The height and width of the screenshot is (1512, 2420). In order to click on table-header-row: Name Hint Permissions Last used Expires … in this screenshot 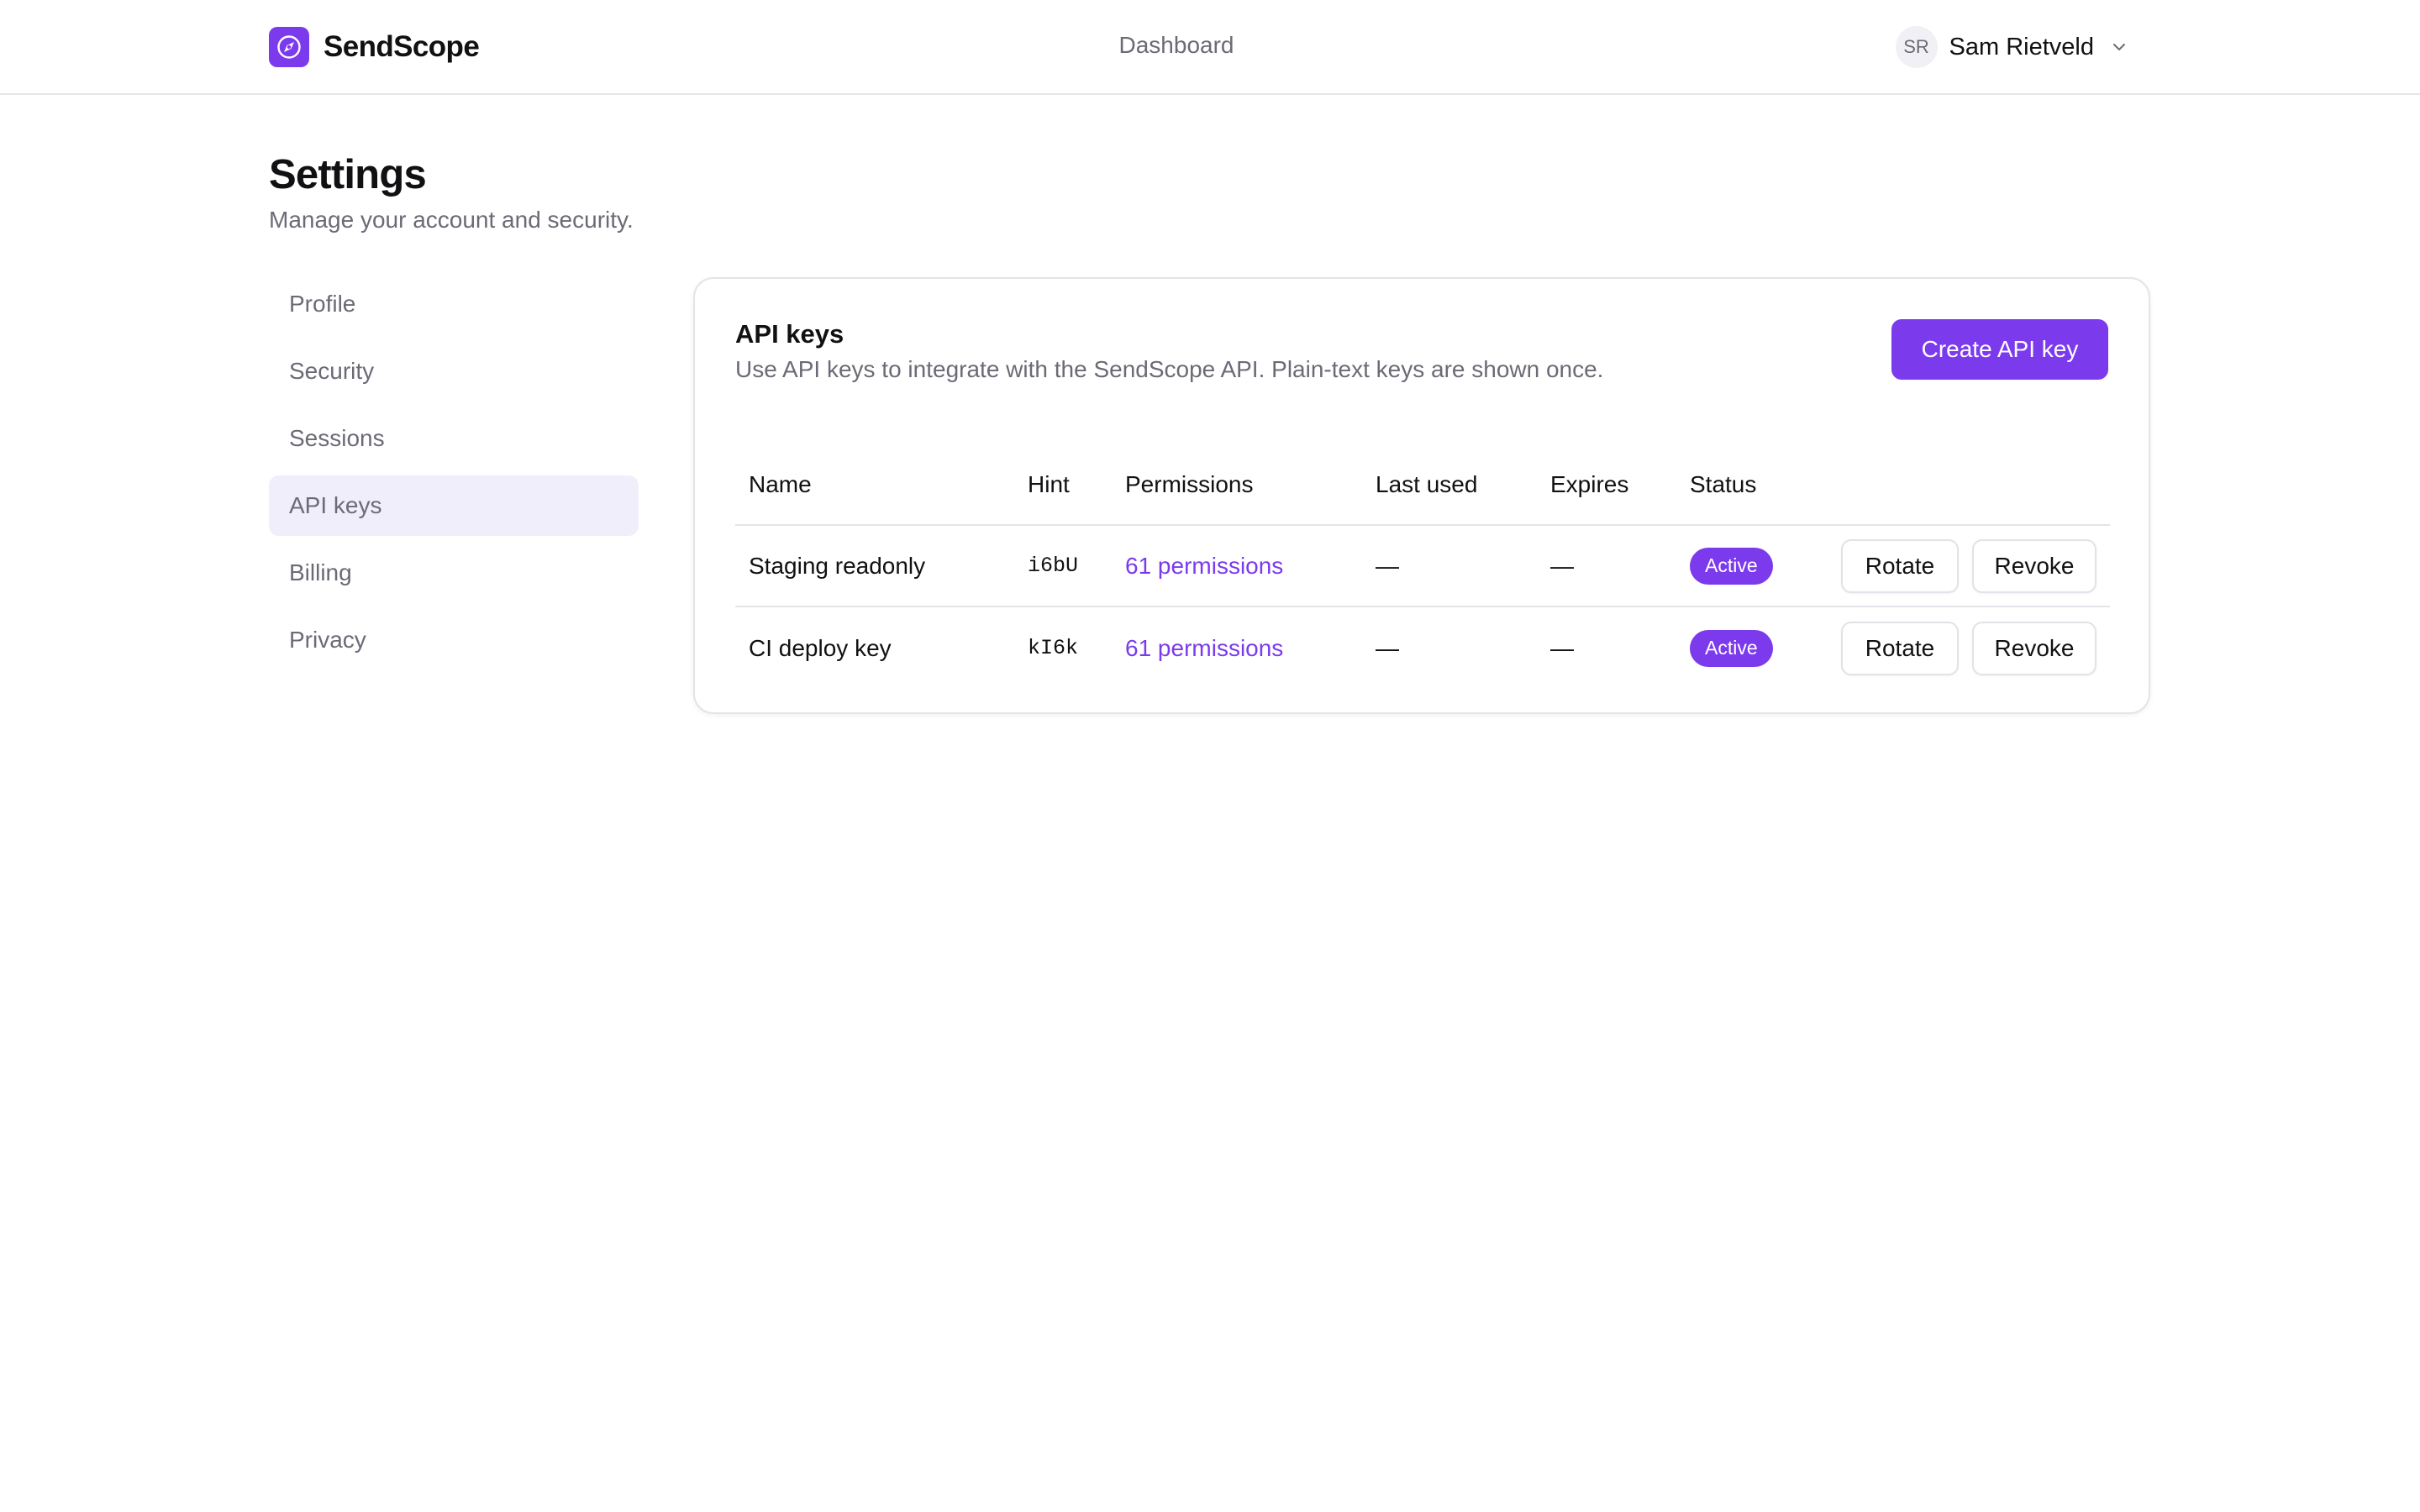, I will do `click(1422, 485)`.